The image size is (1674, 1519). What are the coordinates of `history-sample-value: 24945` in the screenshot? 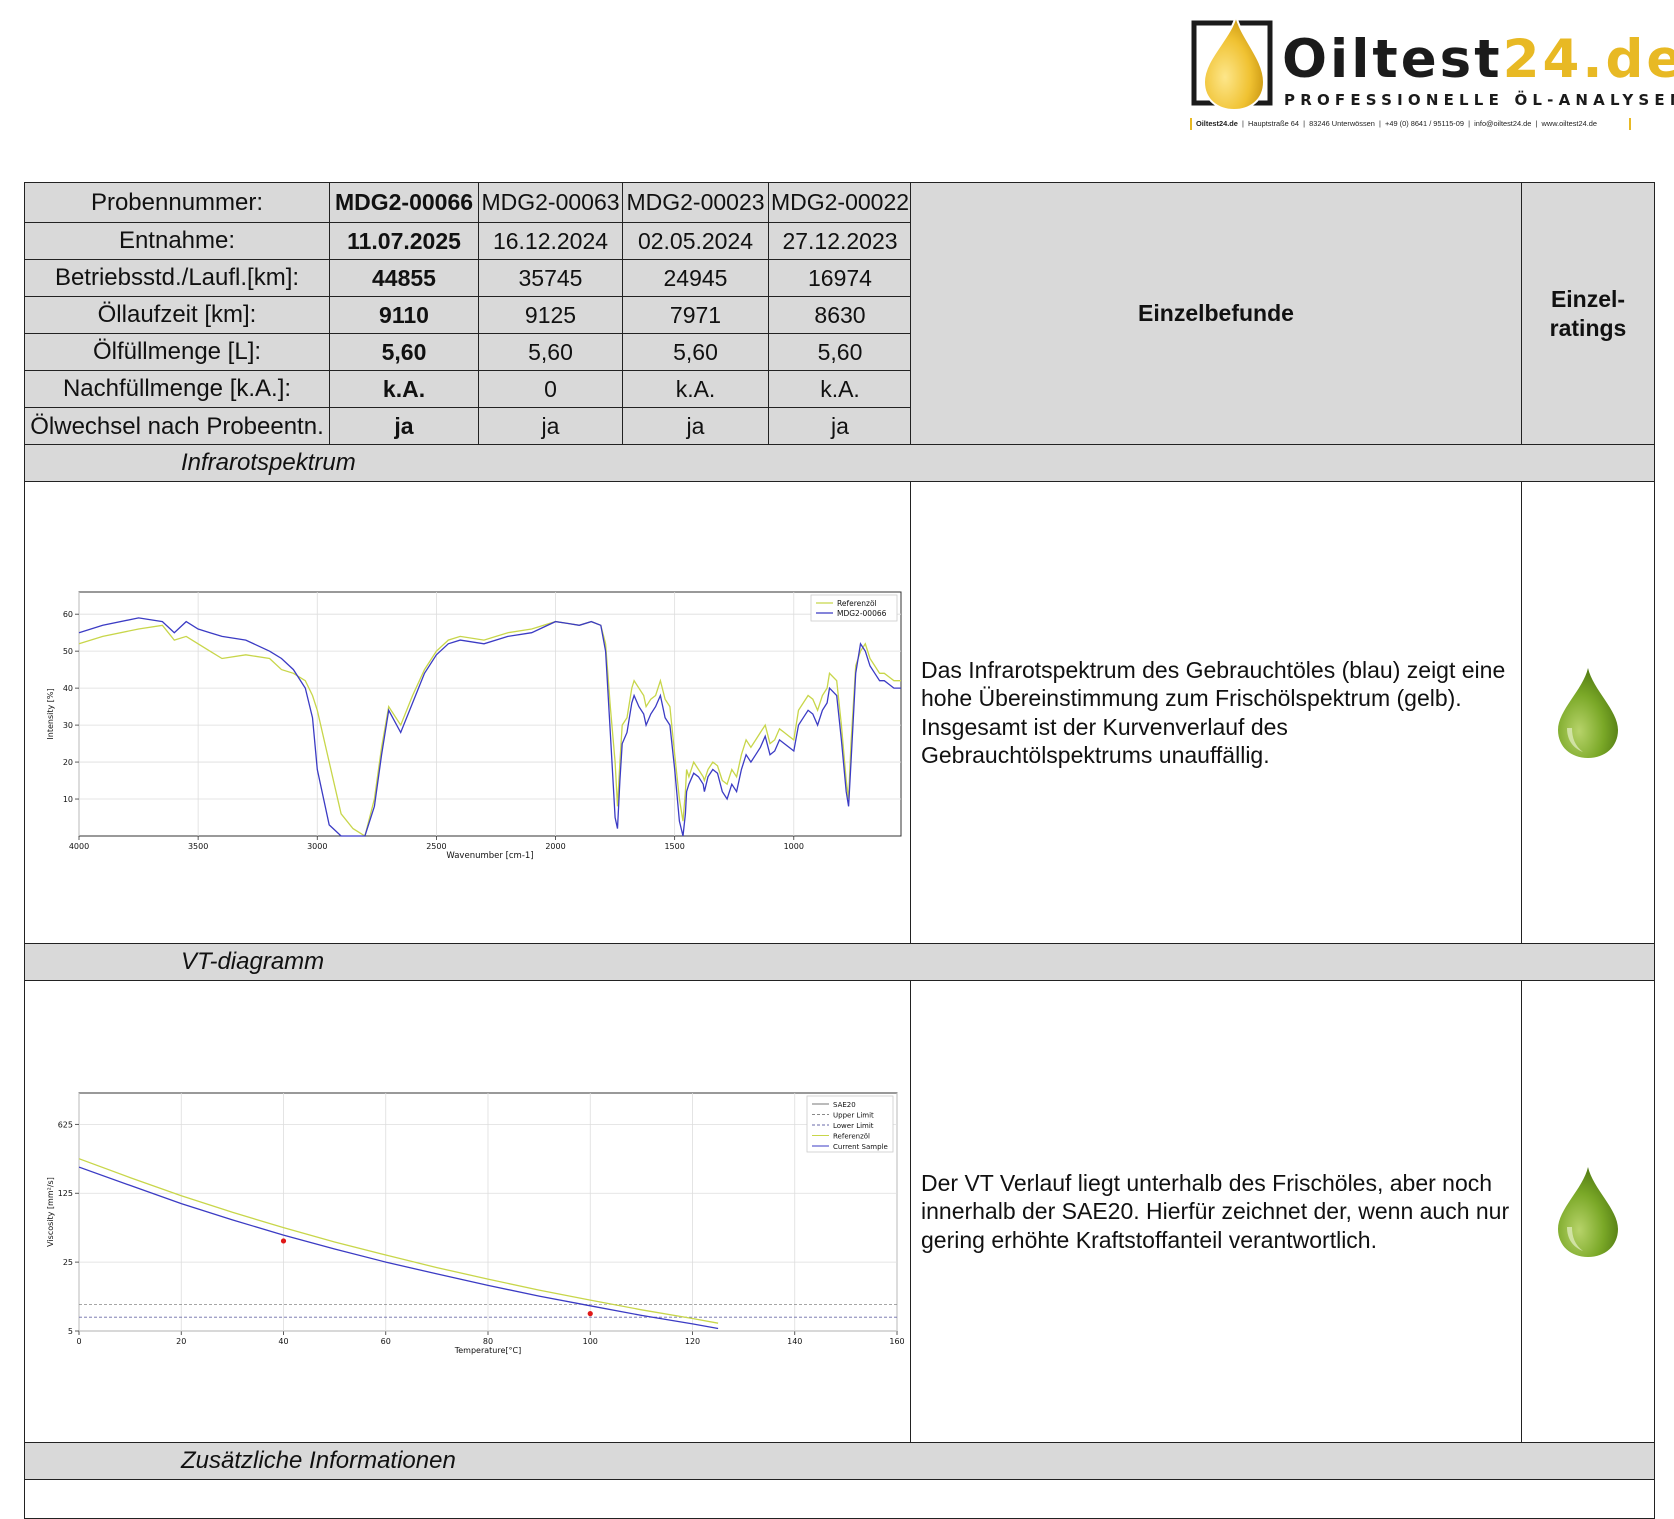 It's located at (695, 278).